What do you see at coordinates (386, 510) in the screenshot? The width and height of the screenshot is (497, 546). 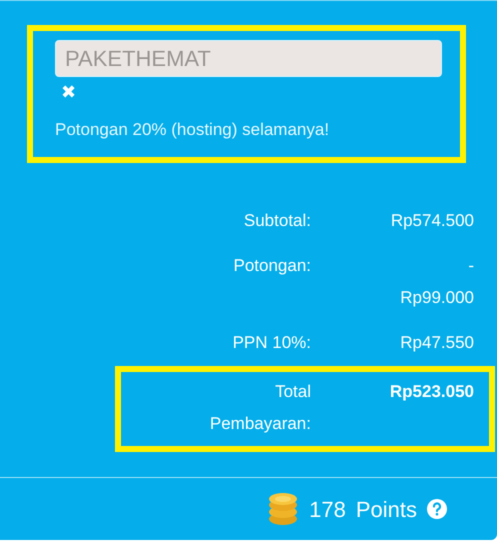 I see `points-label: Points` at bounding box center [386, 510].